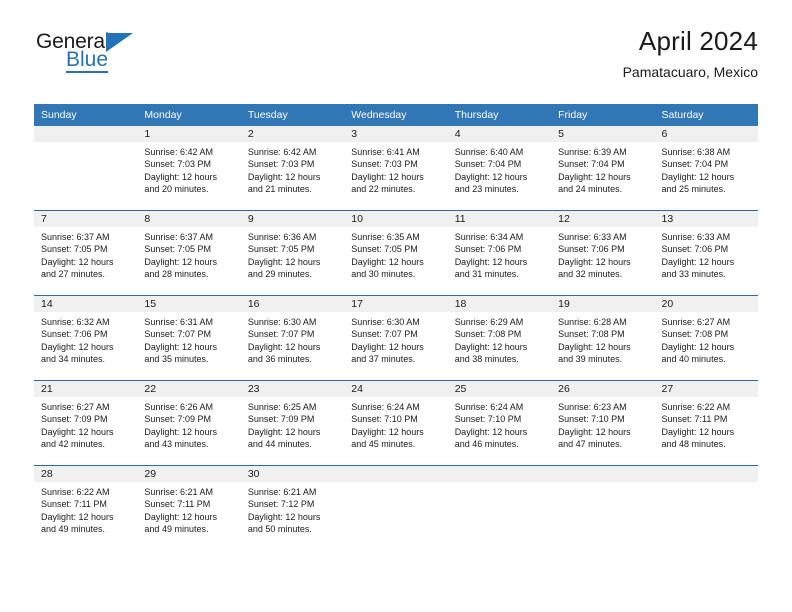 This screenshot has width=792, height=612. Describe the element at coordinates (396, 219) in the screenshot. I see `day-number: 10` at that location.